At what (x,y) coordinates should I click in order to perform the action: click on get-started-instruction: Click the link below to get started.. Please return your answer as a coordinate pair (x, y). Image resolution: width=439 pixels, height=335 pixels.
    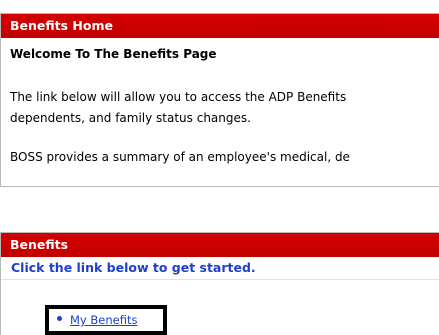
    Looking at the image, I should click on (220, 268).